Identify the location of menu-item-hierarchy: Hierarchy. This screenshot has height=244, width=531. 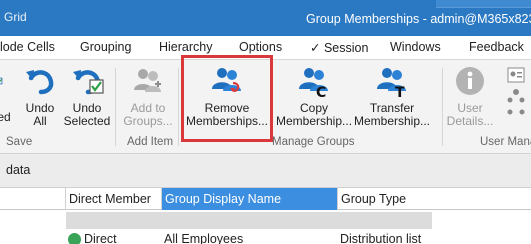
(186, 47).